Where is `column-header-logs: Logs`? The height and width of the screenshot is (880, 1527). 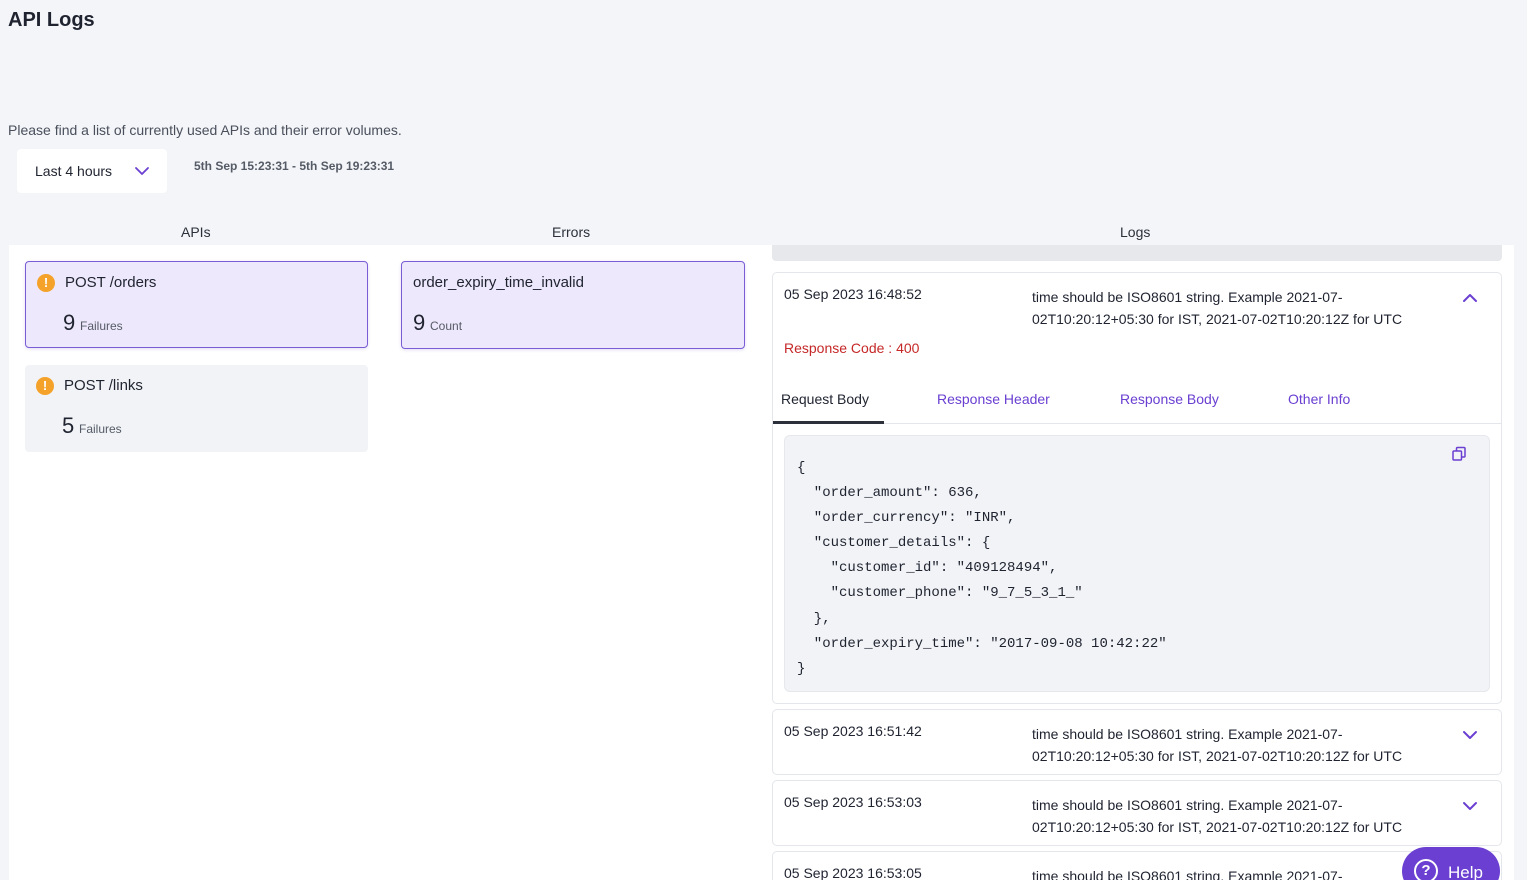 column-header-logs: Logs is located at coordinates (1135, 232).